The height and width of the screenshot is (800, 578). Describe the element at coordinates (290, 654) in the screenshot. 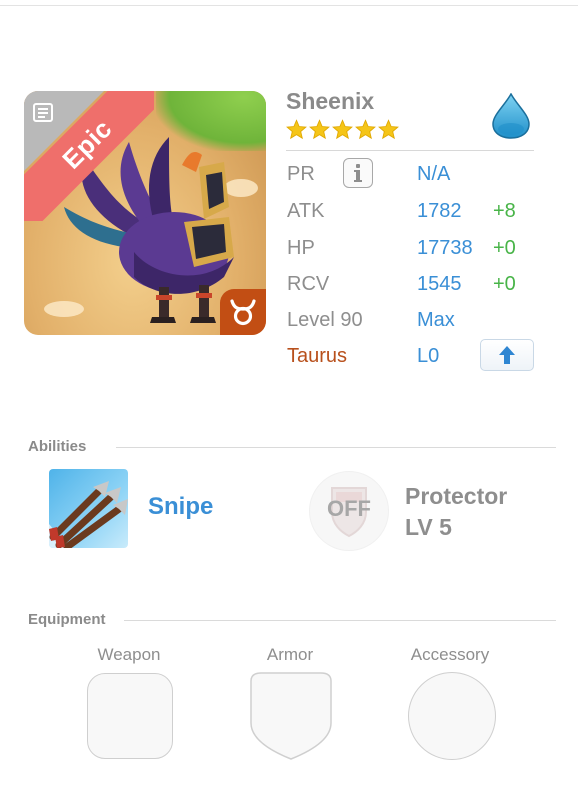

I see `armor-slot-label: Armor` at that location.